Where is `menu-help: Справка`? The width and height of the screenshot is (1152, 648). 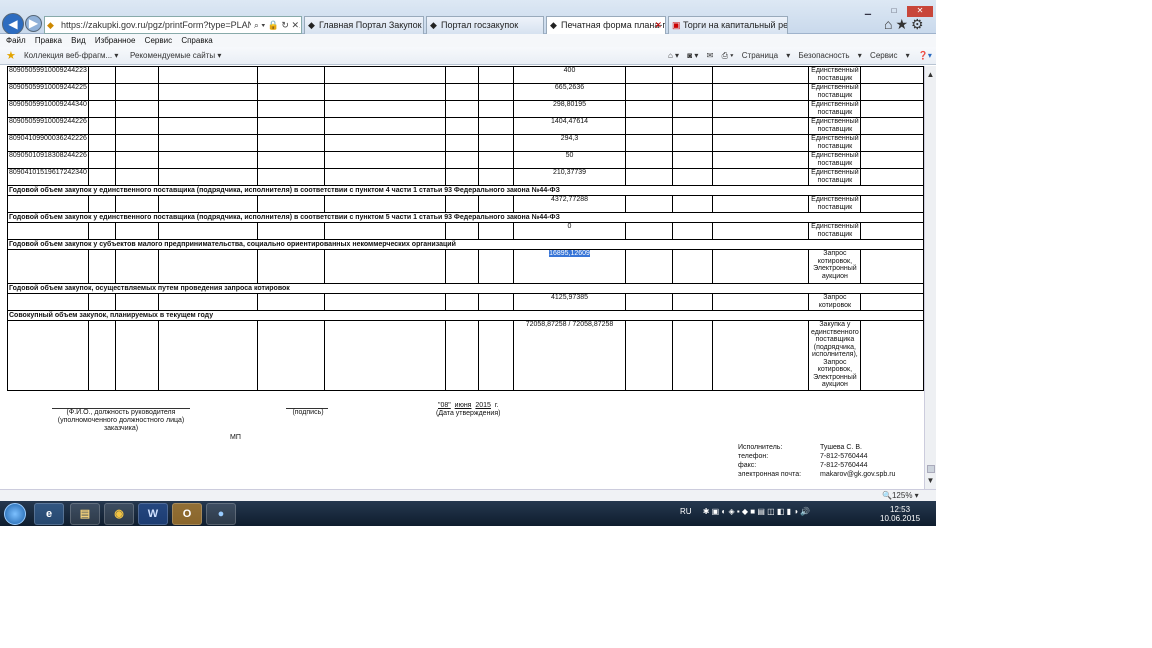 menu-help: Справка is located at coordinates (196, 40).